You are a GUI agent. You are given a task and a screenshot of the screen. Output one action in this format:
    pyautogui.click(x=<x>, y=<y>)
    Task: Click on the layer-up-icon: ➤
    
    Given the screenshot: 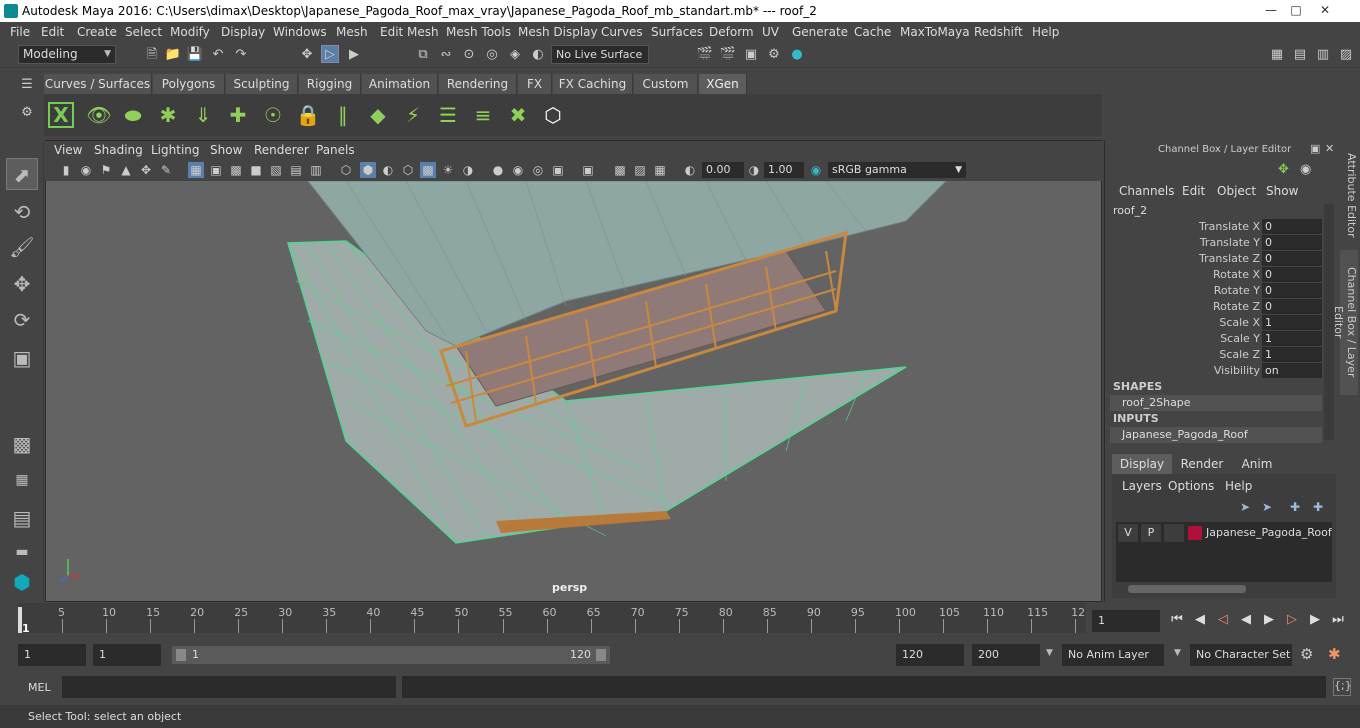 What is the action you would take?
    pyautogui.click(x=1245, y=507)
    